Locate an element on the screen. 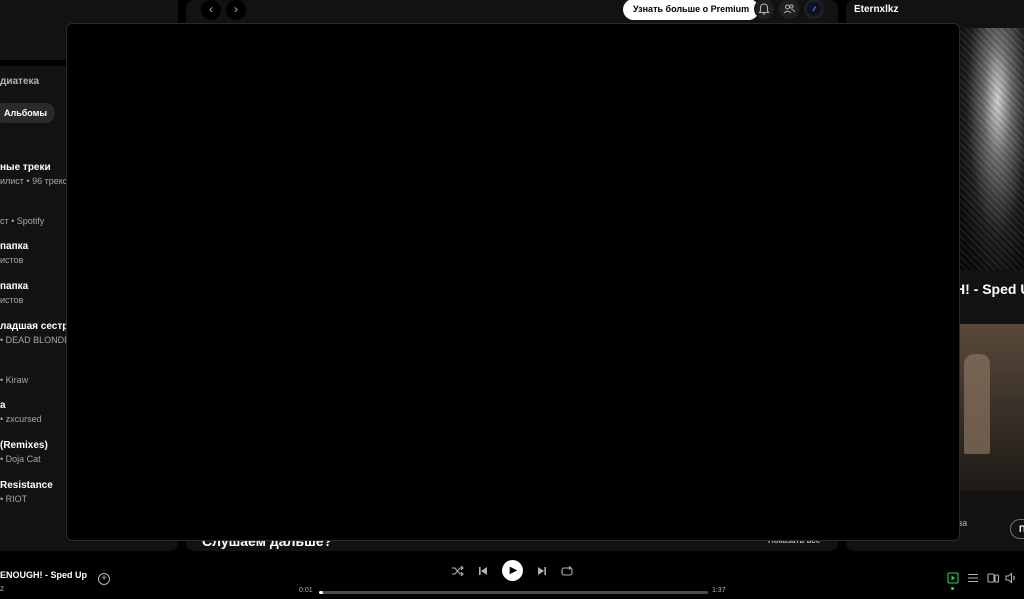 The image size is (1024, 599). forward-button: › is located at coordinates (236, 10).